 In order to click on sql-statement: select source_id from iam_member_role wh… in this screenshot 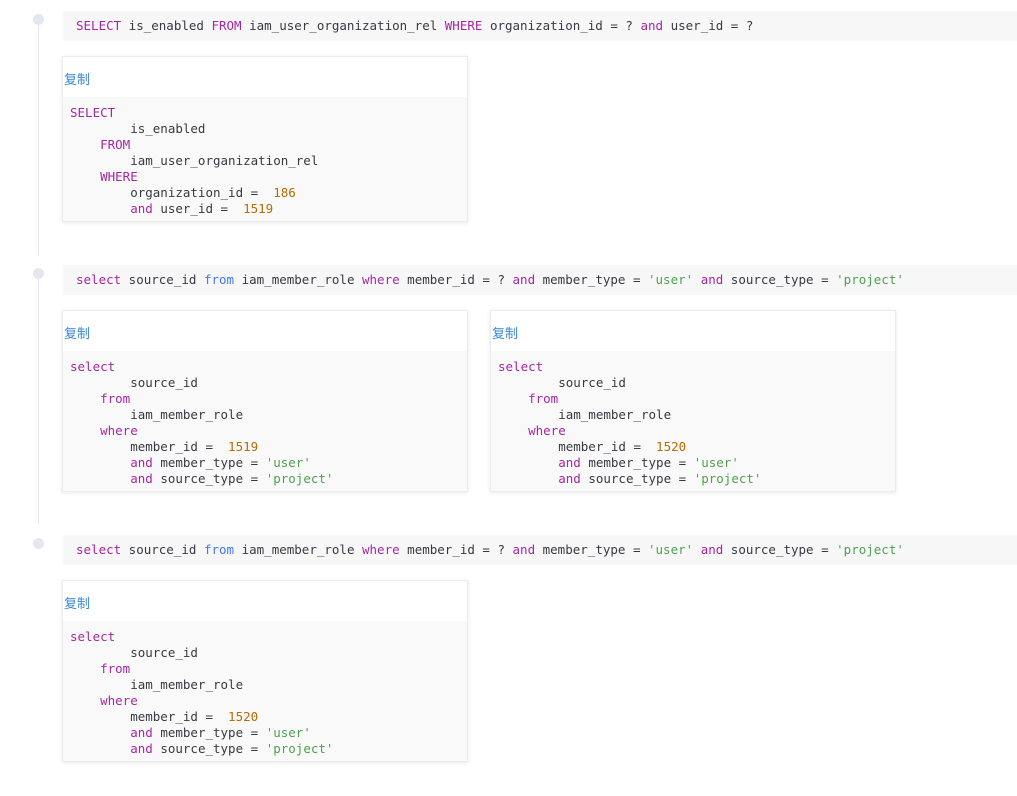, I will do `click(540, 280)`.